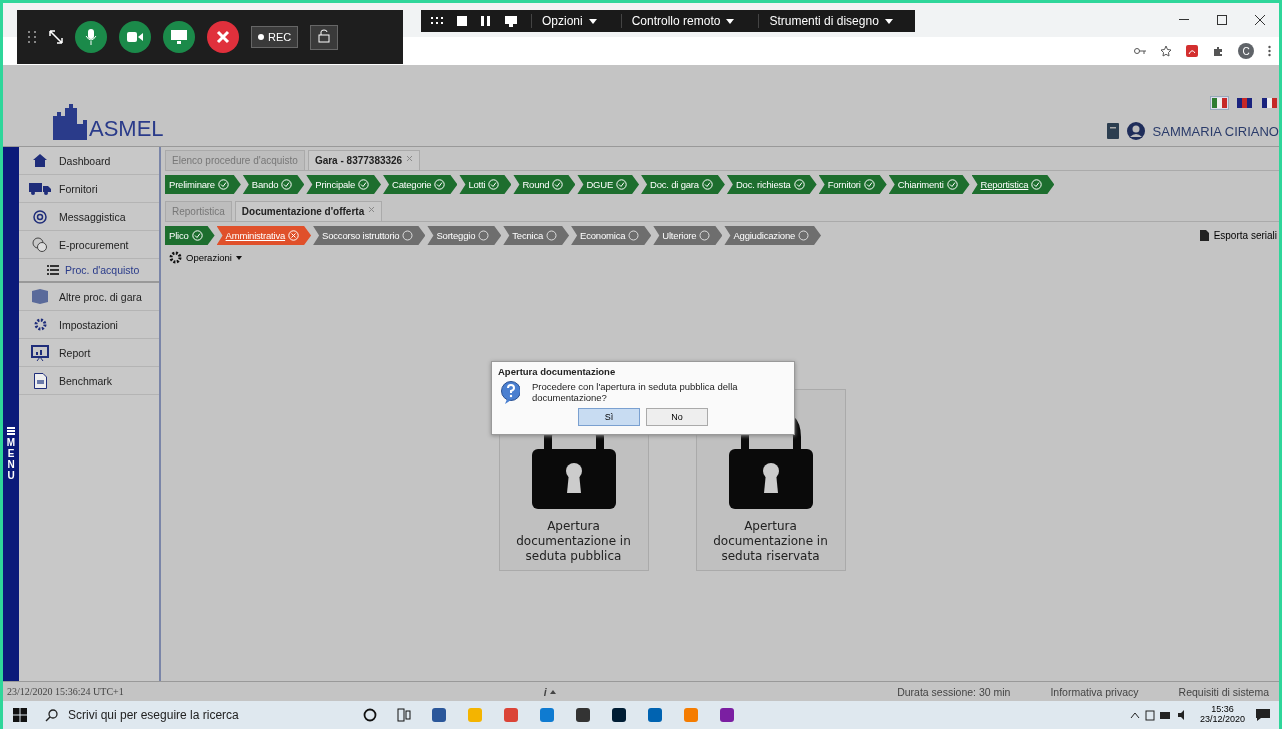 This screenshot has width=1282, height=729. I want to click on sidebar-item: Dashboard, so click(89, 161).